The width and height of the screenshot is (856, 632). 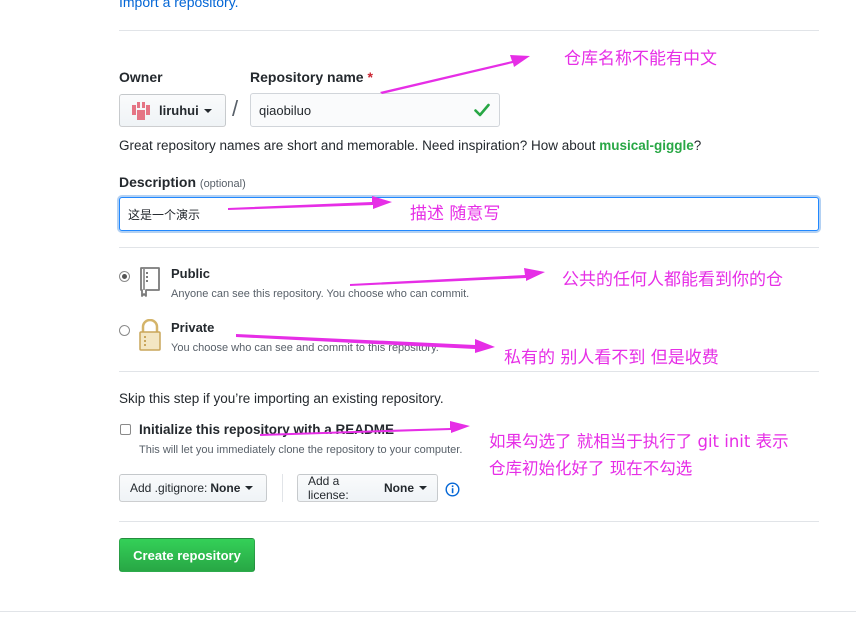 What do you see at coordinates (365, 428) in the screenshot?
I see `arrow-readme` at bounding box center [365, 428].